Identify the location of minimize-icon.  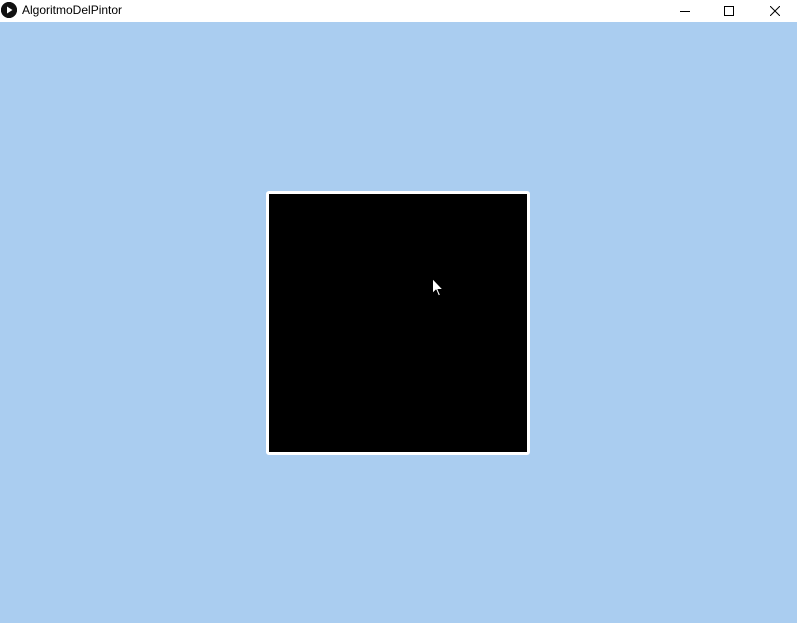
(685, 11).